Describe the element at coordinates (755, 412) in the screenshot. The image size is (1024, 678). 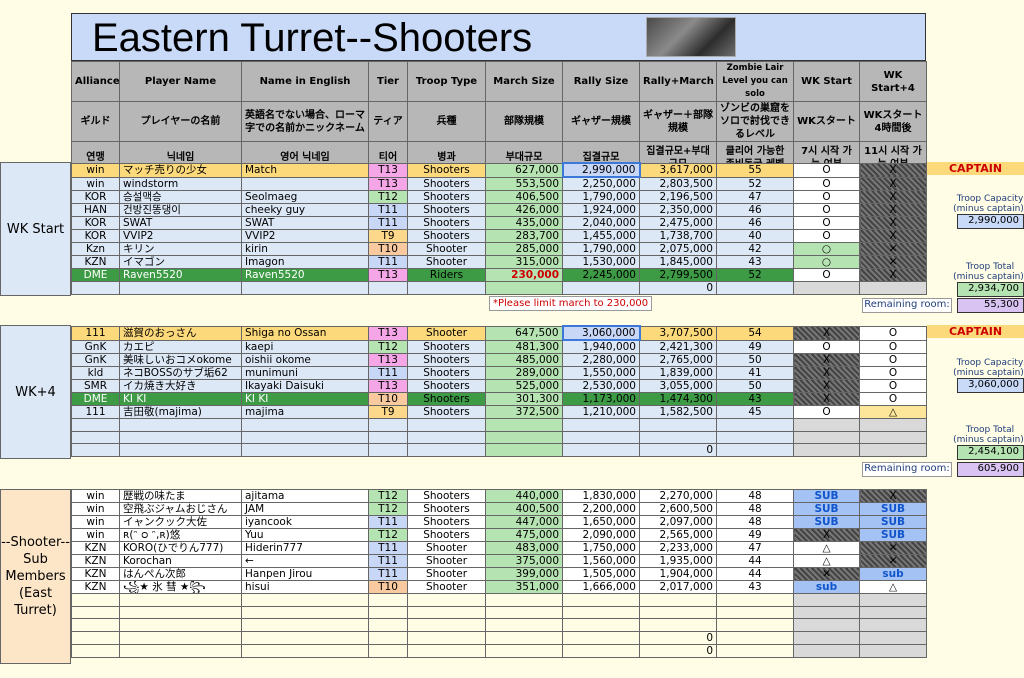
I see `cell-lair-level: 45` at that location.